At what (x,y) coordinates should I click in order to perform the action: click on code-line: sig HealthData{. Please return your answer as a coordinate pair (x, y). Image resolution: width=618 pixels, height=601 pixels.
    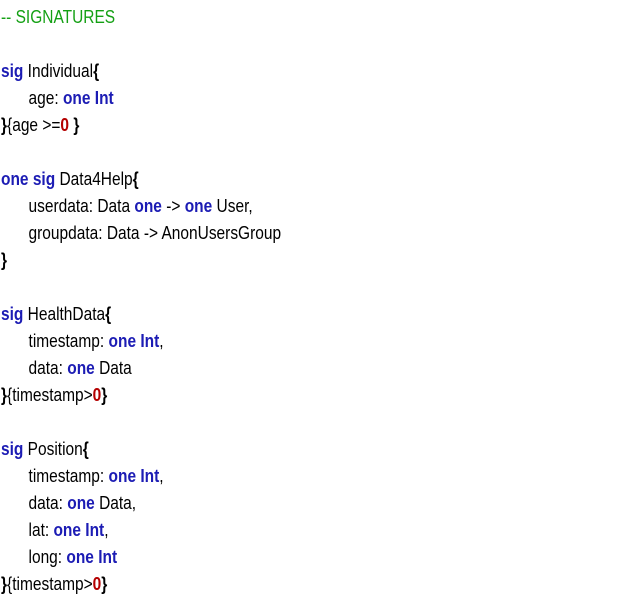
    Looking at the image, I should click on (141, 314).